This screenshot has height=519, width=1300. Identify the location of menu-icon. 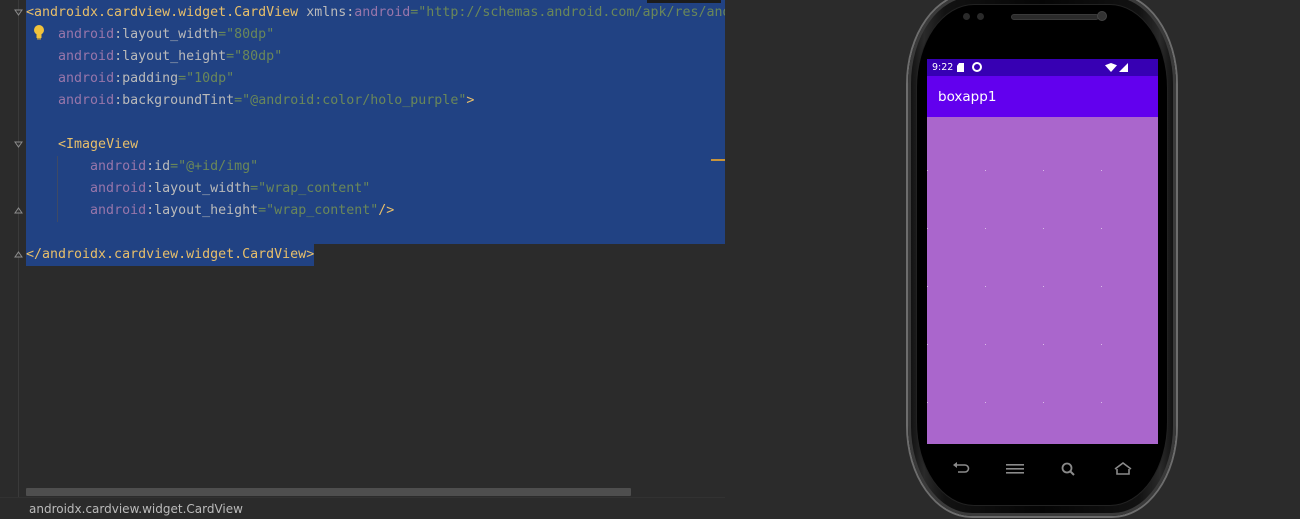
(1015, 469).